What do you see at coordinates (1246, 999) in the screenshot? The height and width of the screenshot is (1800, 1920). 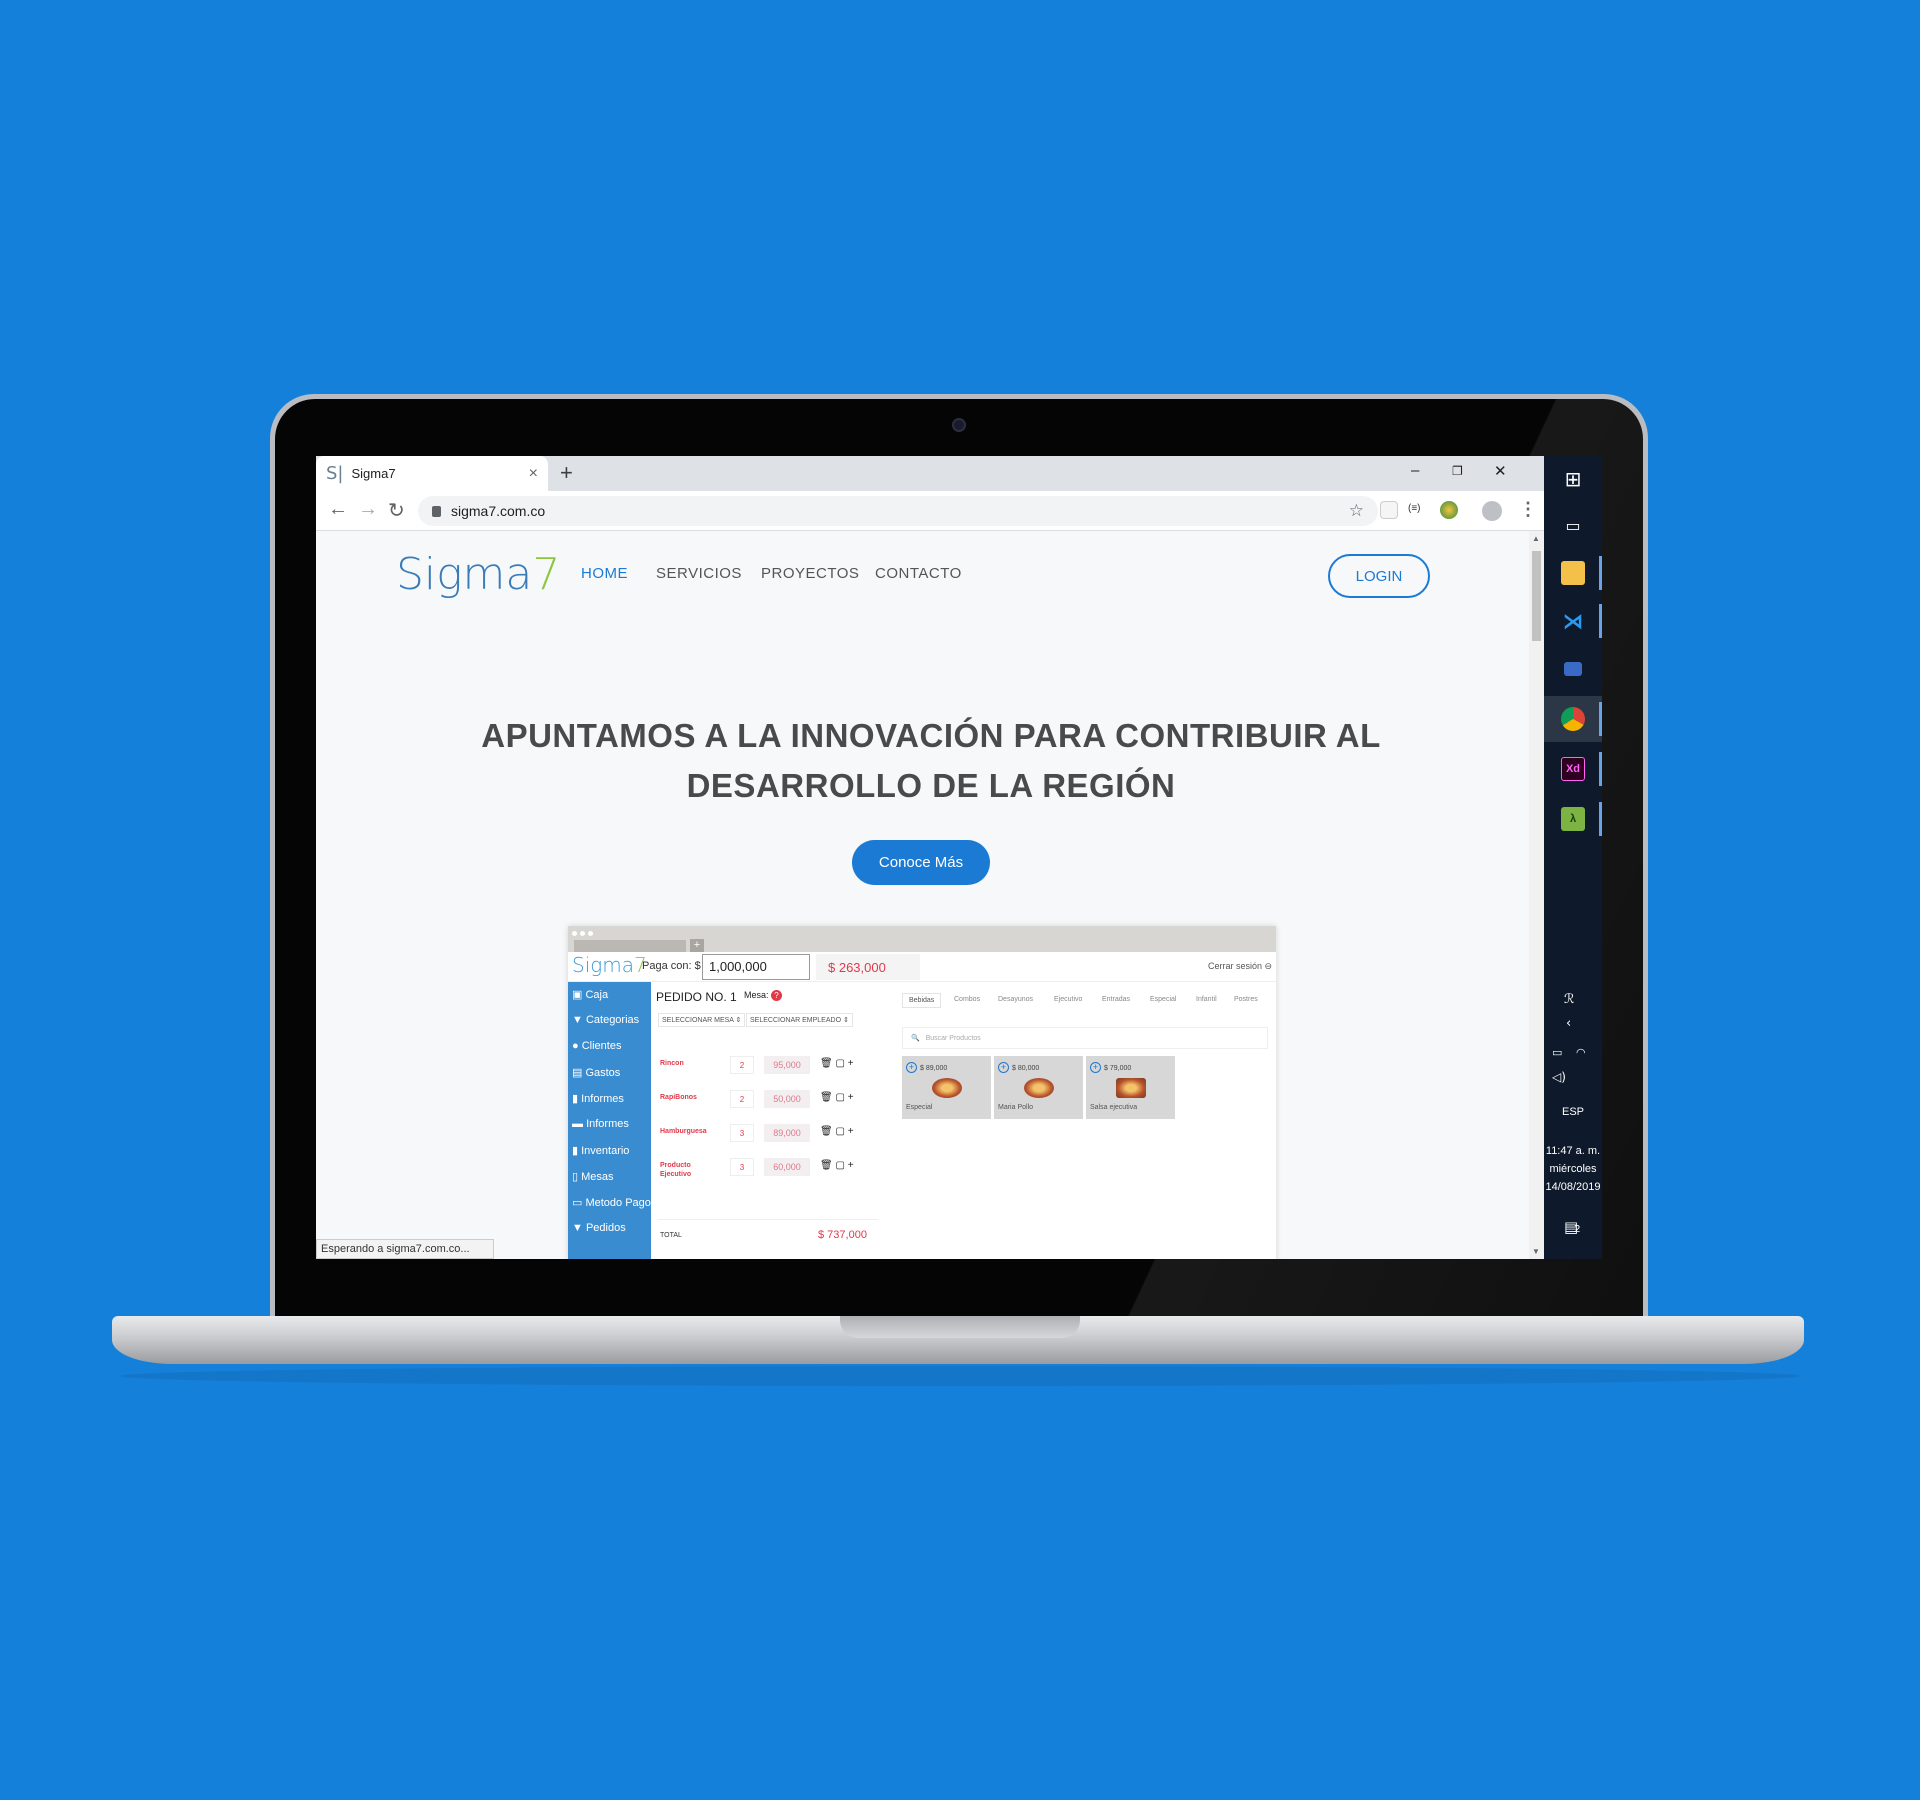 I see `category-tab: Postres` at bounding box center [1246, 999].